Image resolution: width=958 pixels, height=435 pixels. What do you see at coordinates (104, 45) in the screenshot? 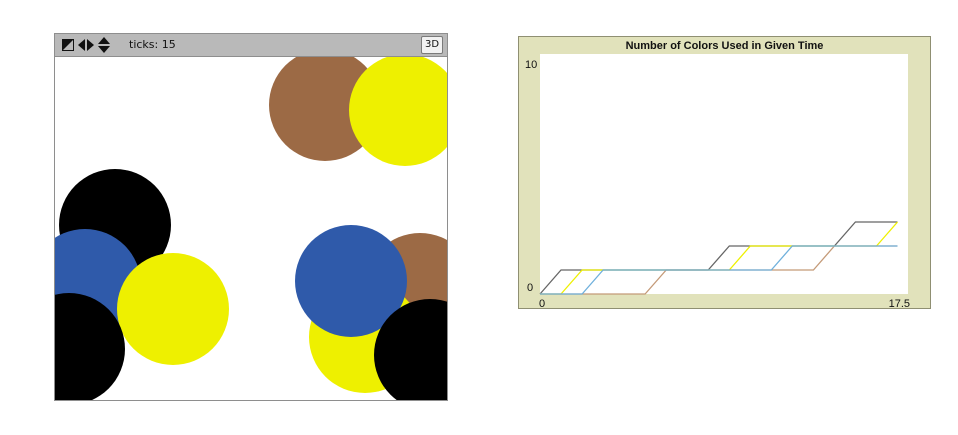
I see `vertical-arrows-icon` at bounding box center [104, 45].